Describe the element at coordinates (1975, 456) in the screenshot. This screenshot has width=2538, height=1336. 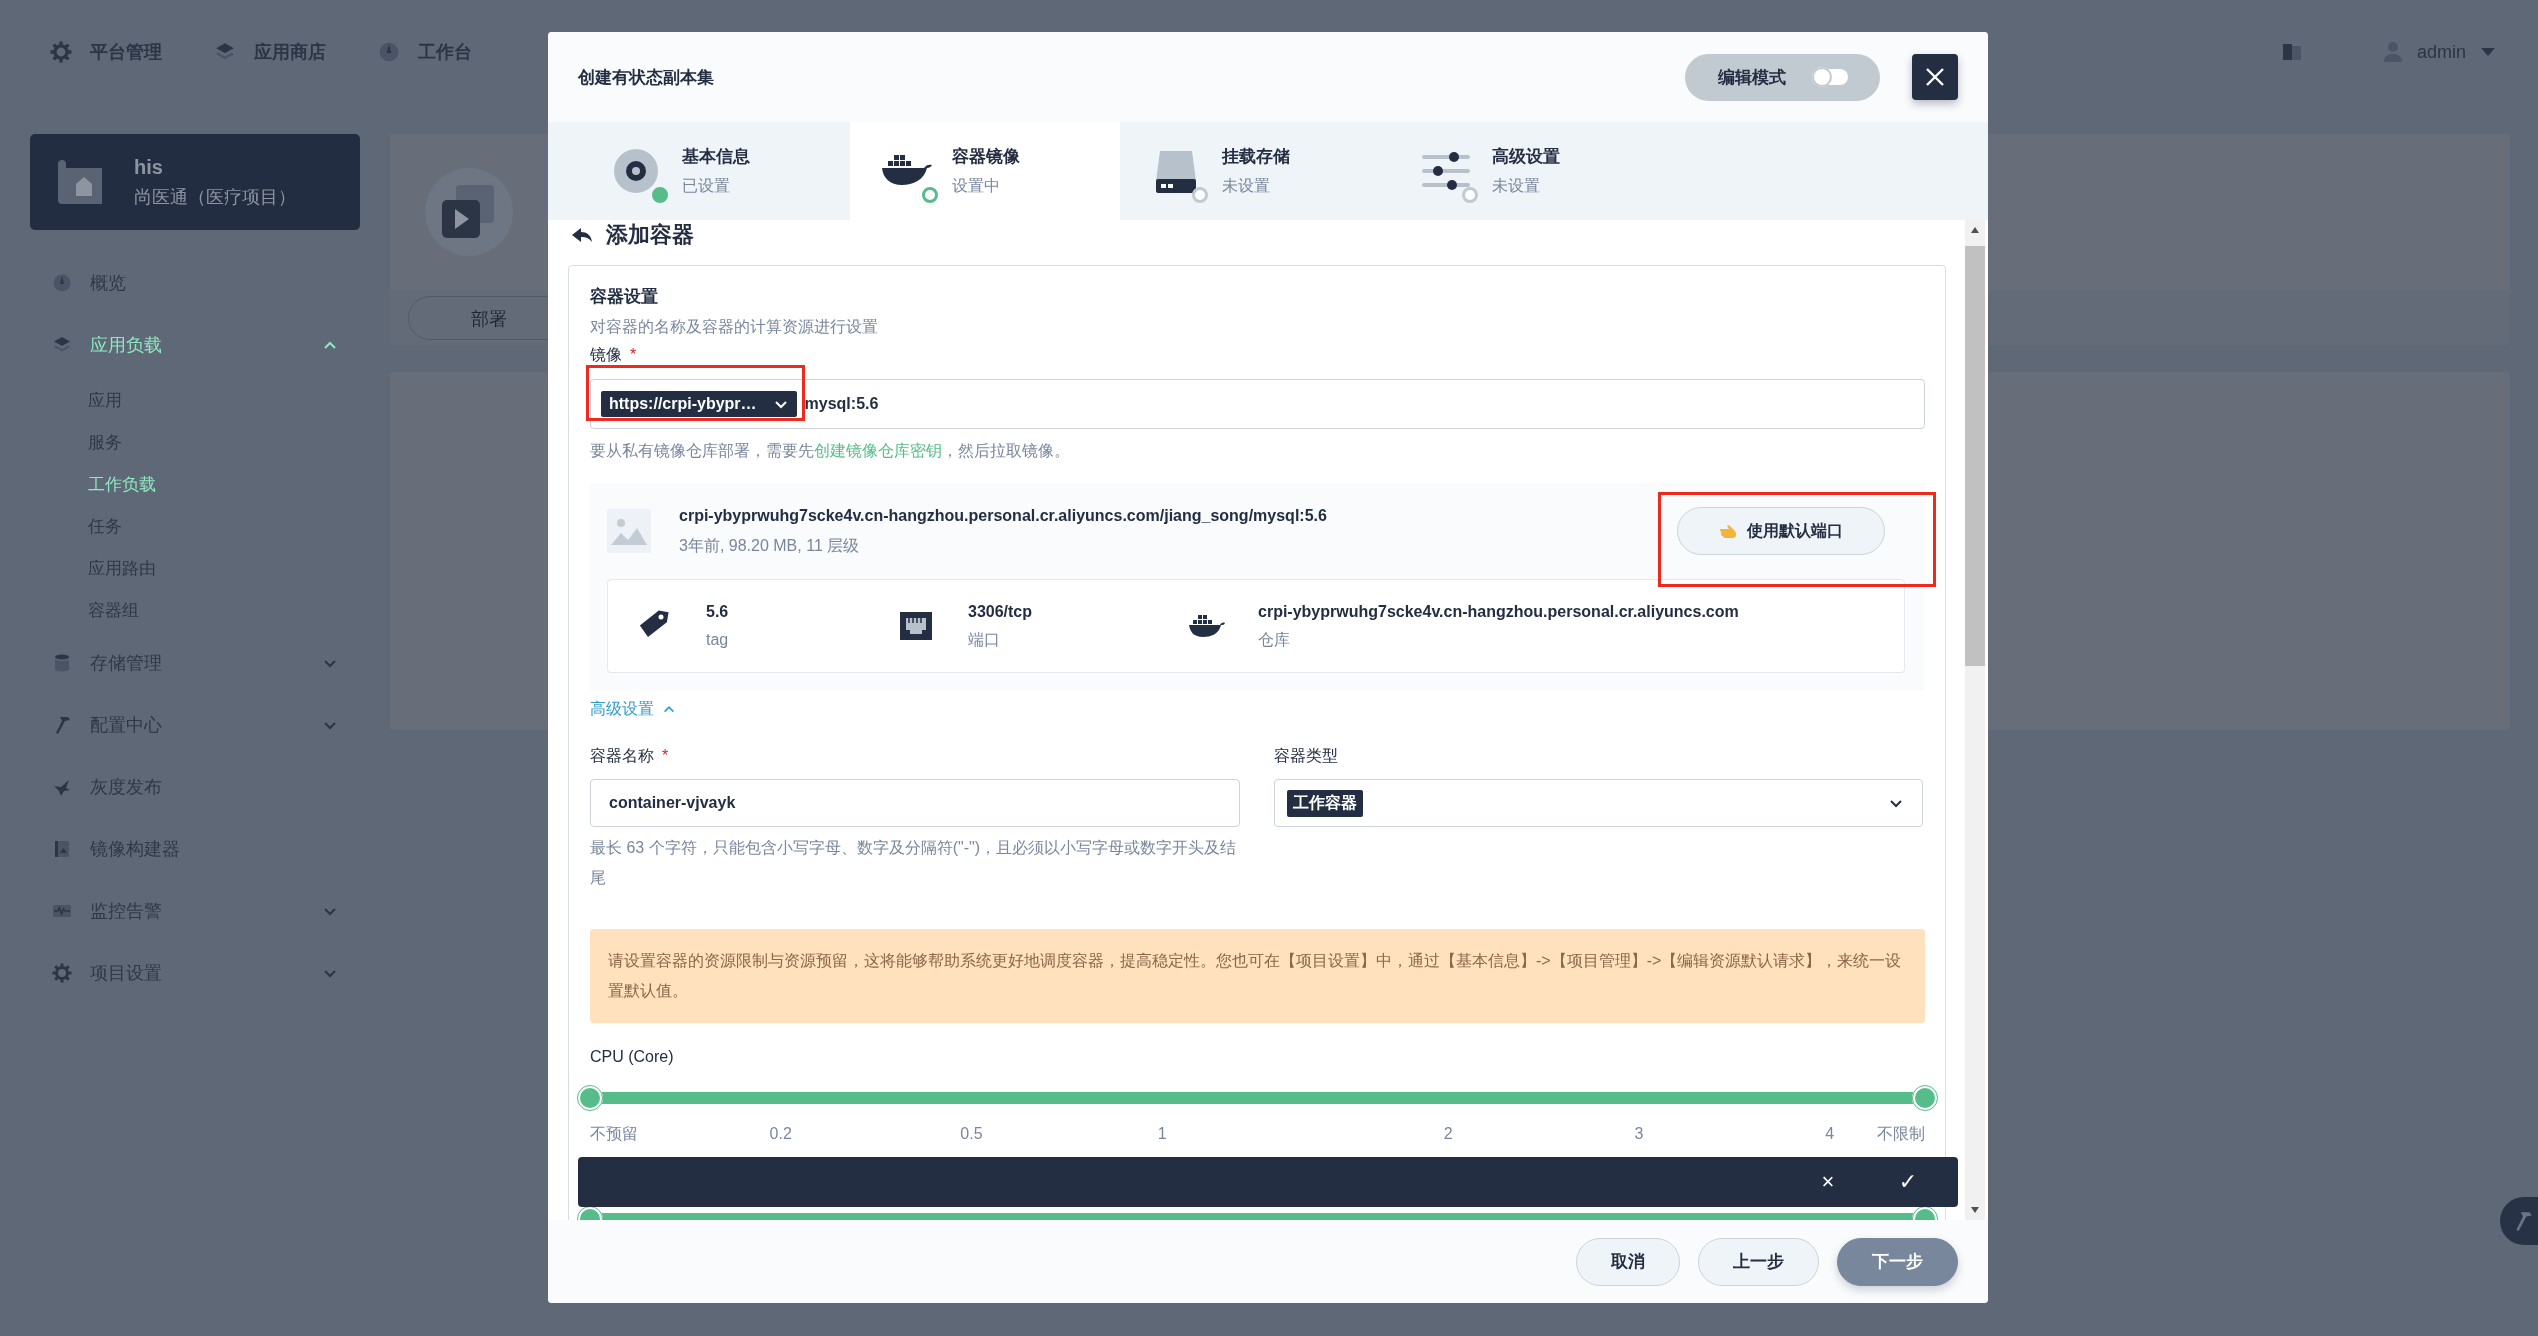
I see `scroll-thumb` at that location.